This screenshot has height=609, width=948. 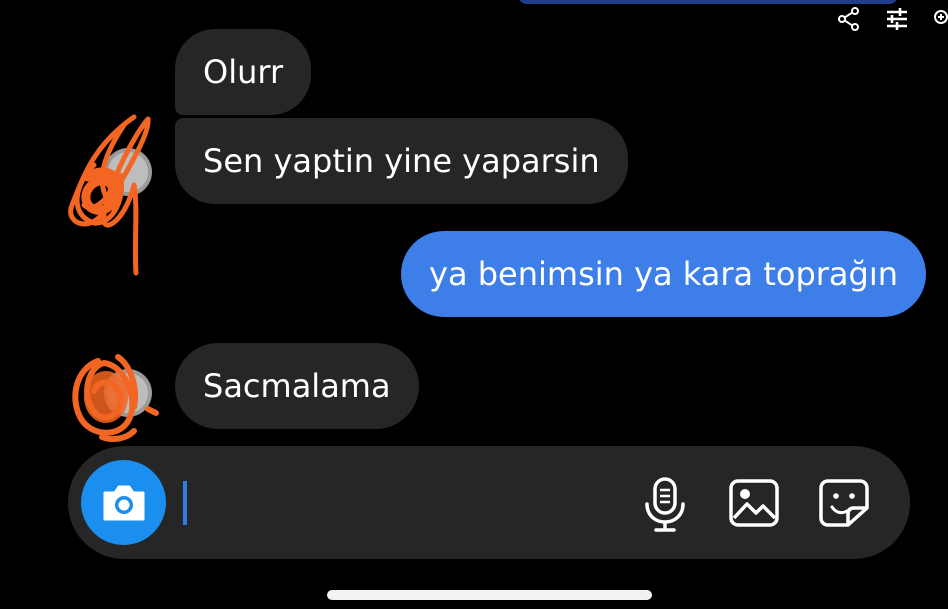 I want to click on home-indicator, so click(x=489, y=595).